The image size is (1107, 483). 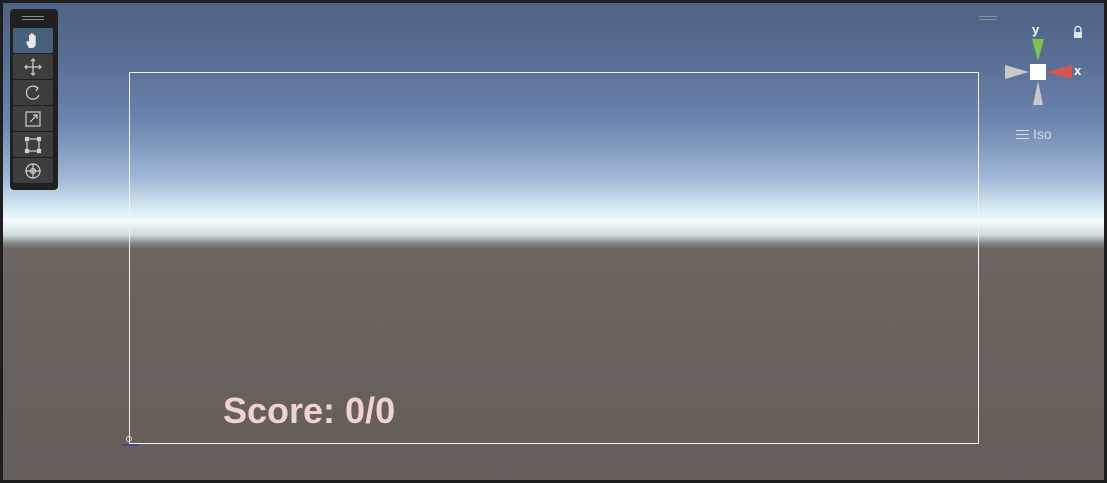 I want to click on rect-transform-icon, so click(x=33, y=144).